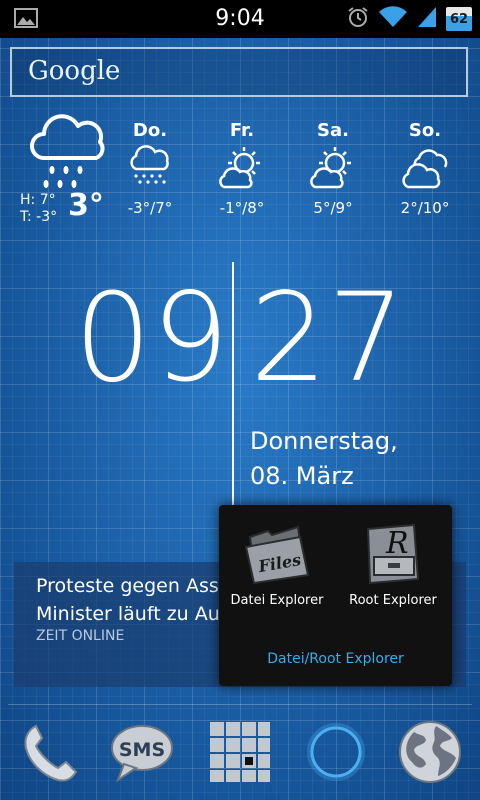  I want to click on sms-icon: SMS, so click(142, 752).